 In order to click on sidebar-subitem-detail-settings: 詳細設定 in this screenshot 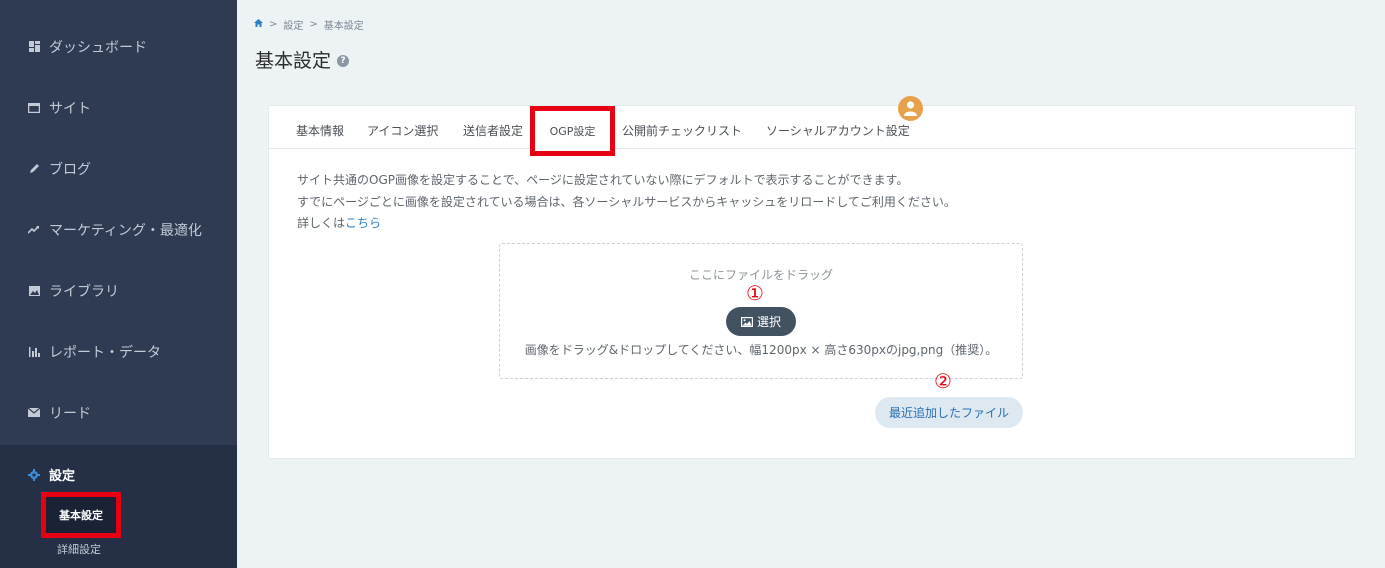, I will do `click(79, 549)`.